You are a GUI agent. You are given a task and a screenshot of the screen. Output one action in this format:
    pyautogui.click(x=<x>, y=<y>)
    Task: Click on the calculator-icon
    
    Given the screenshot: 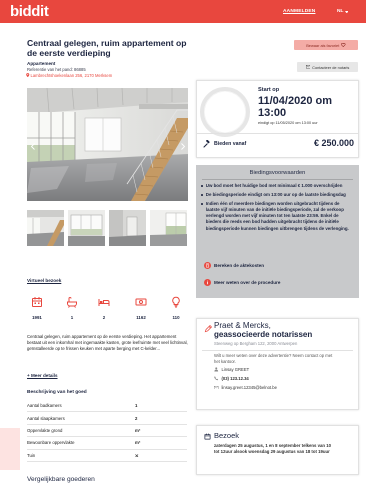 What is the action you would take?
    pyautogui.click(x=207, y=265)
    